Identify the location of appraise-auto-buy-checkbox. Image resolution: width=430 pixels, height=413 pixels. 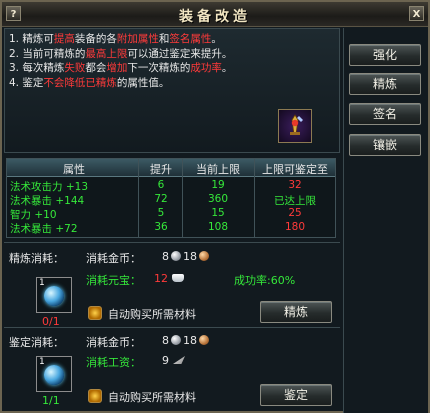
(95, 396).